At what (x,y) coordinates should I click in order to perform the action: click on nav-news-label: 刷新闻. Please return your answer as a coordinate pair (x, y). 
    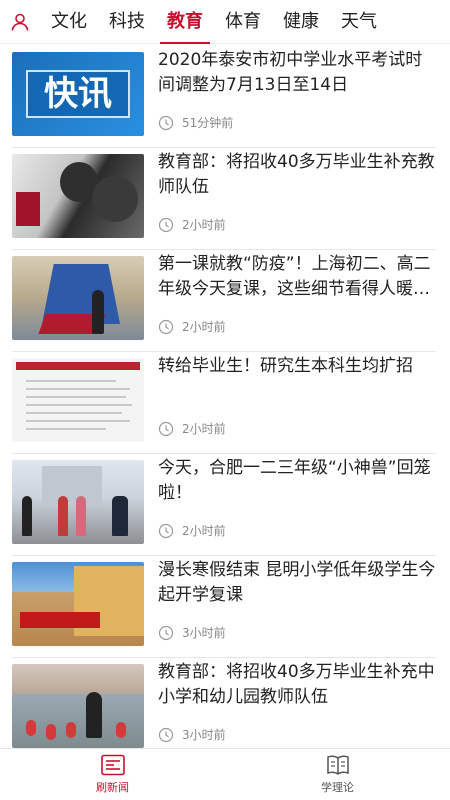
    Looking at the image, I should click on (112, 787).